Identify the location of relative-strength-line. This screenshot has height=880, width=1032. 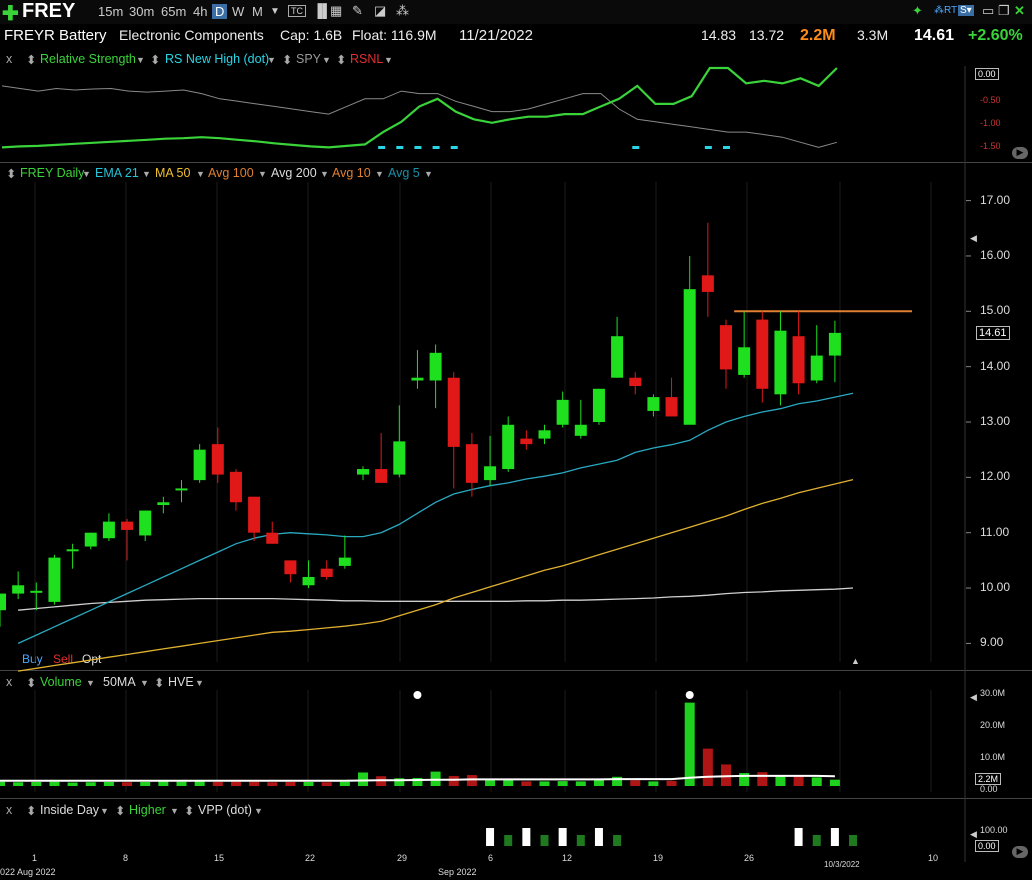
(419, 107).